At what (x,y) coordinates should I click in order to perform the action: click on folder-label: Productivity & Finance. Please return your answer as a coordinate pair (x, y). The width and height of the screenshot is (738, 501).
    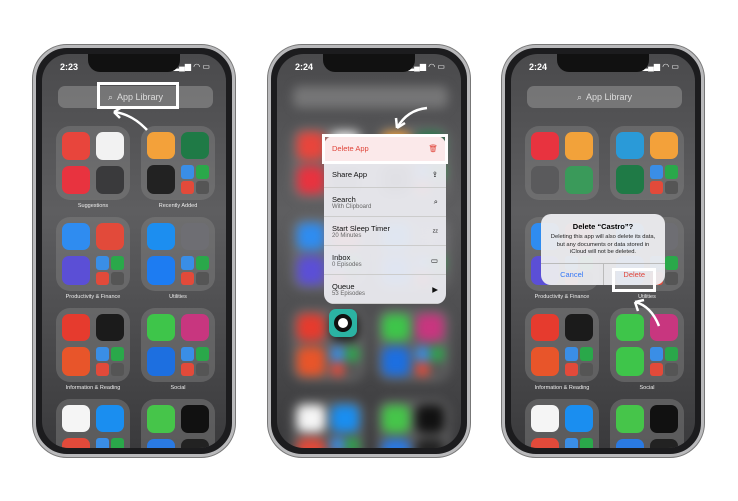
    Looking at the image, I should click on (93, 297).